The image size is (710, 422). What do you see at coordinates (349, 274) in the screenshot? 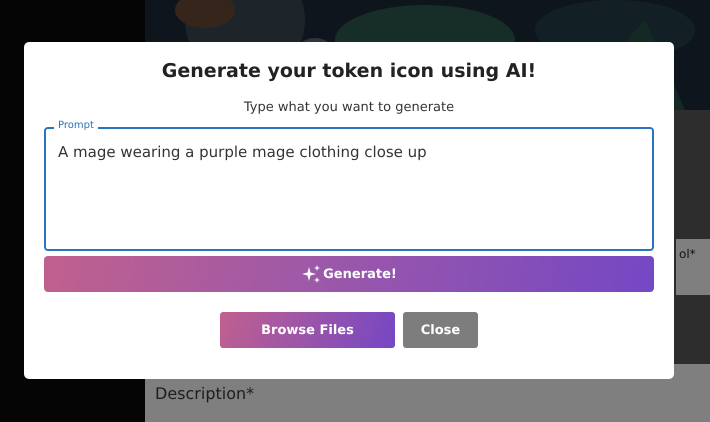
I see `generate-button: Generate!` at bounding box center [349, 274].